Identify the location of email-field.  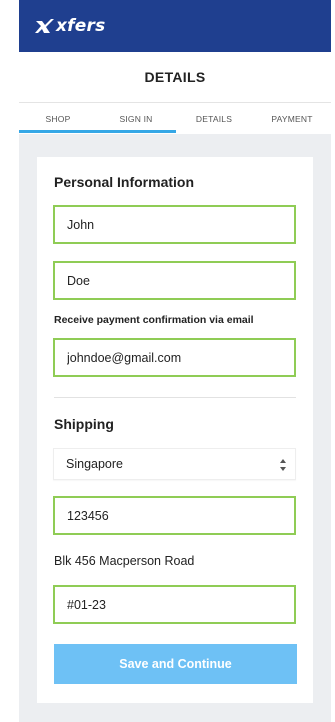
(174, 357).